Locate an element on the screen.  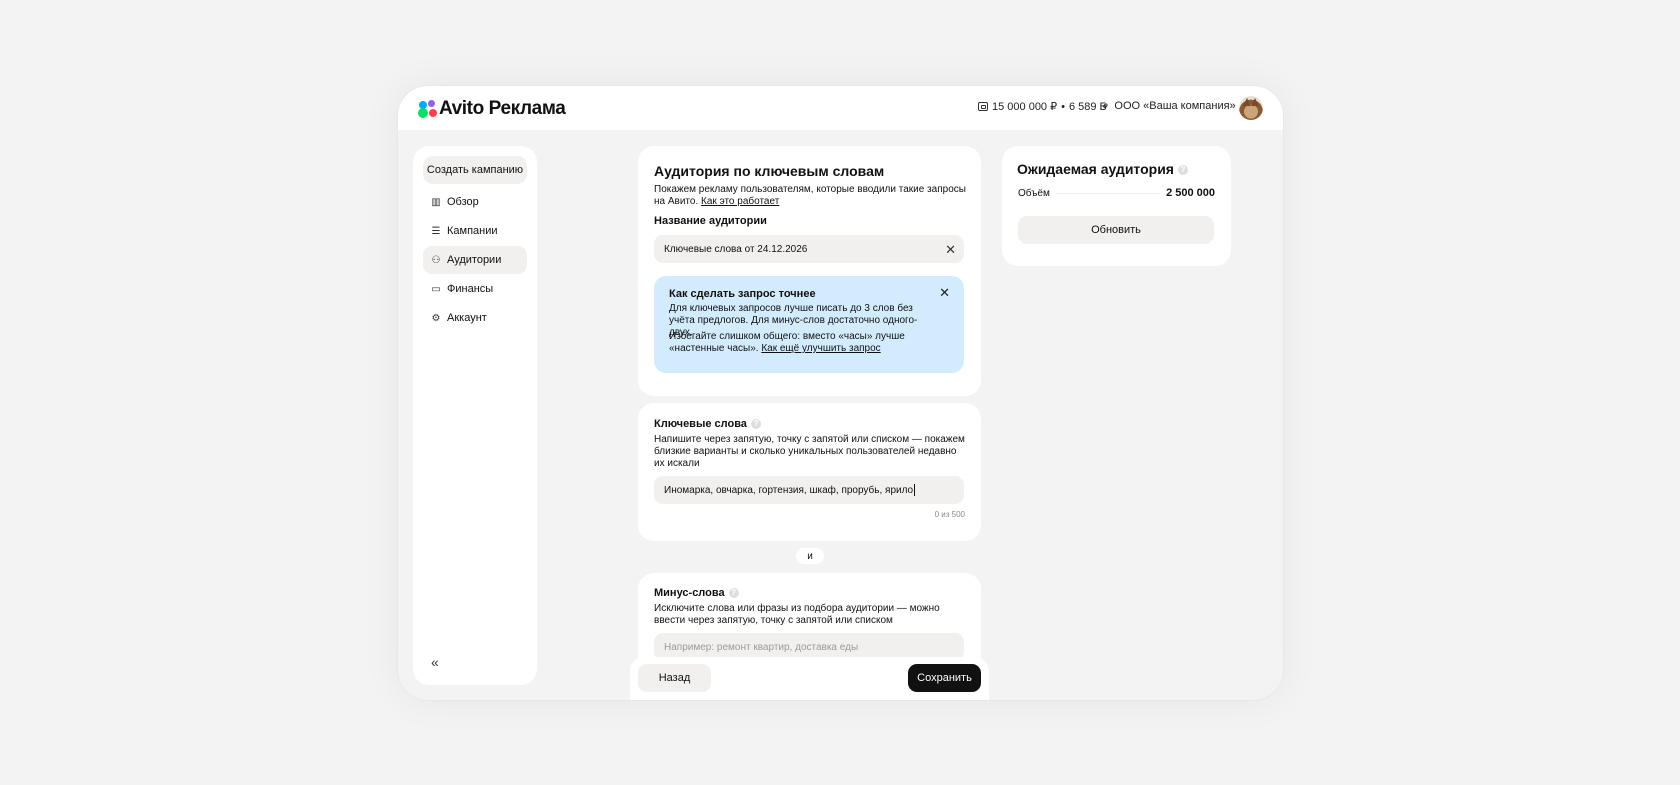
sidebar-item-label: Аудитории is located at coordinates (474, 260).